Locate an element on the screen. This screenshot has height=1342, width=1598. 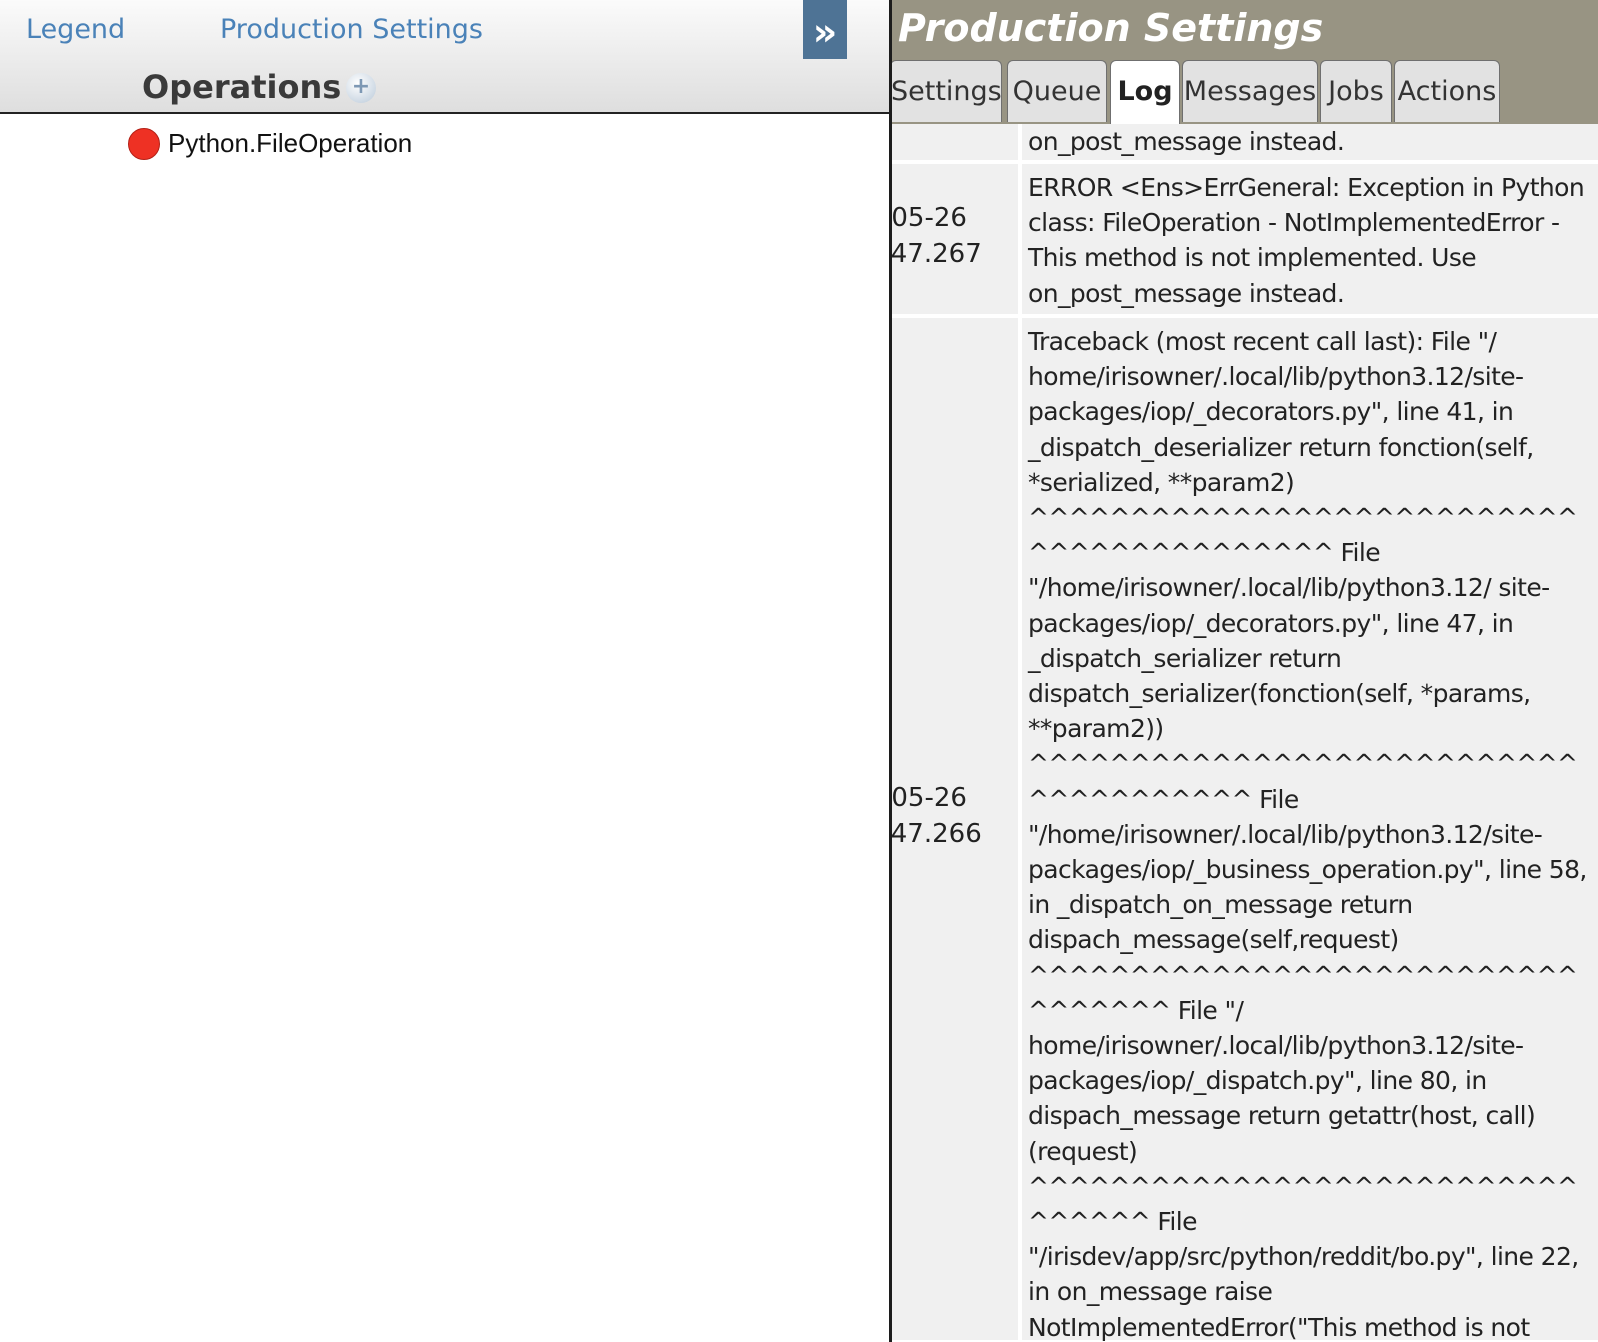
expand-panel-button: » is located at coordinates (825, 29).